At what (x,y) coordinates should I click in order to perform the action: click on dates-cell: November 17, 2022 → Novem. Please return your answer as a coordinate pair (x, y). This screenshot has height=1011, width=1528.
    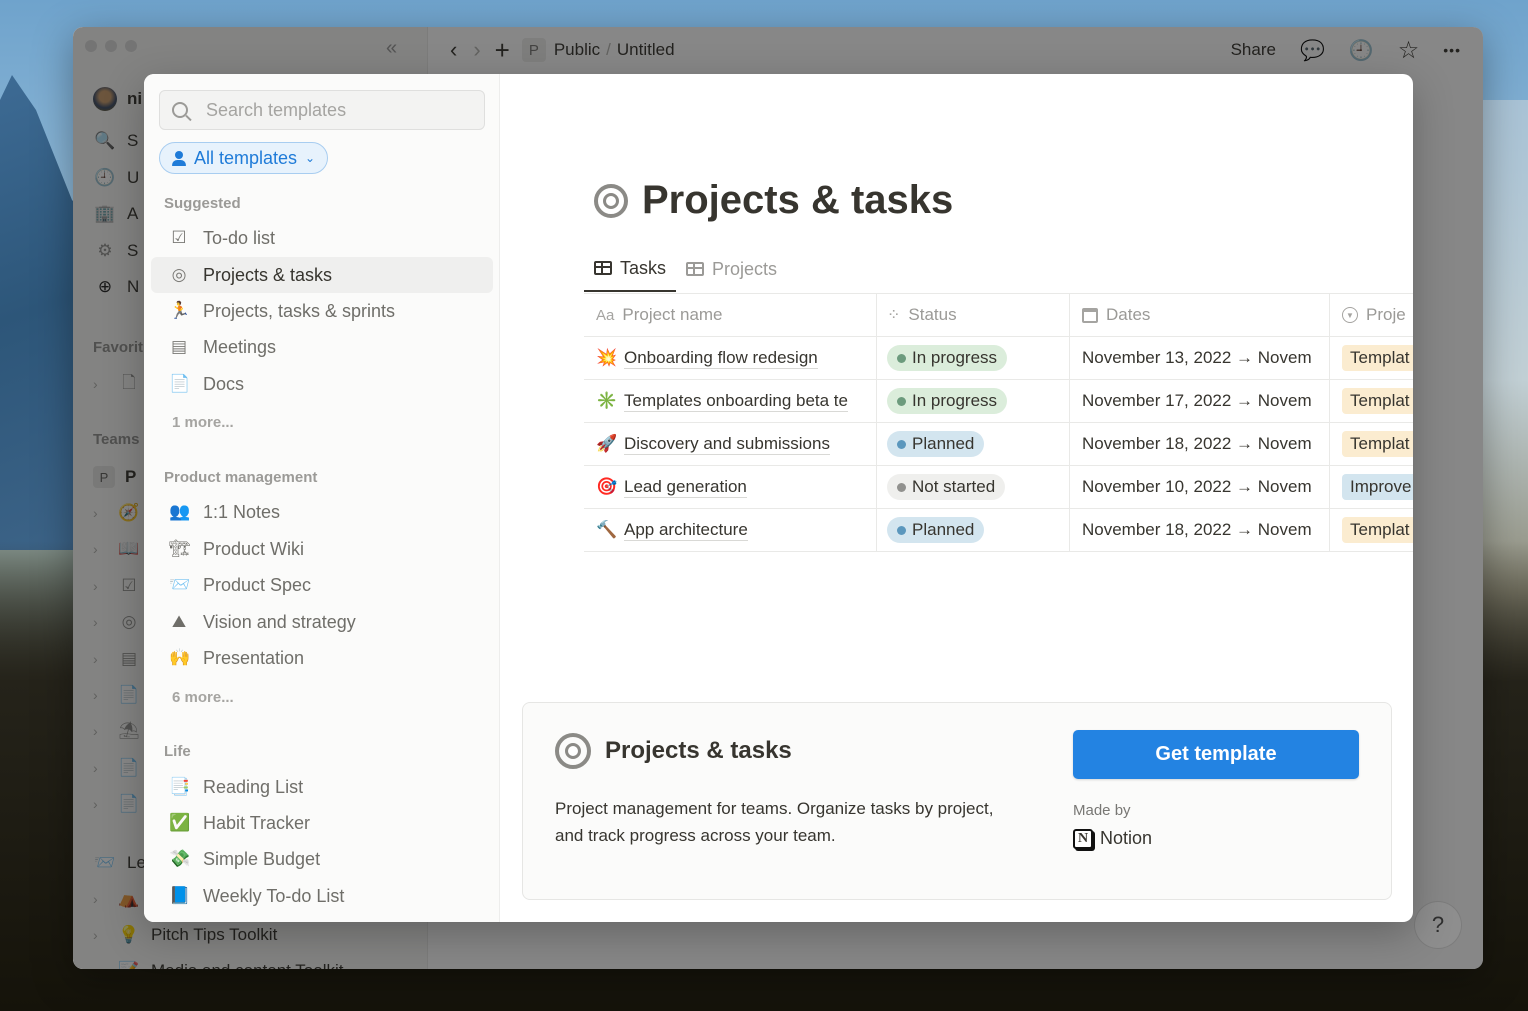
    Looking at the image, I should click on (1200, 401).